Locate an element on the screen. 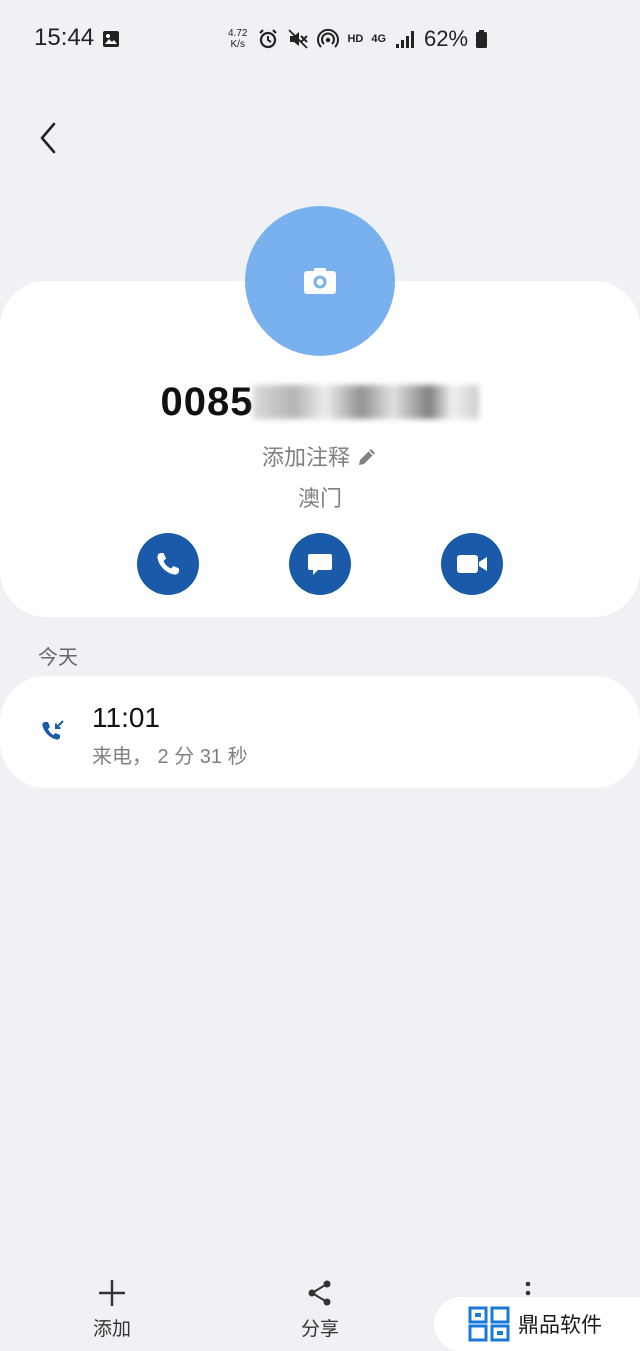 Image resolution: width=640 pixels, height=1351 pixels. call-log-entry: 11:01 来电， 2 分 31 秒 is located at coordinates (320, 732).